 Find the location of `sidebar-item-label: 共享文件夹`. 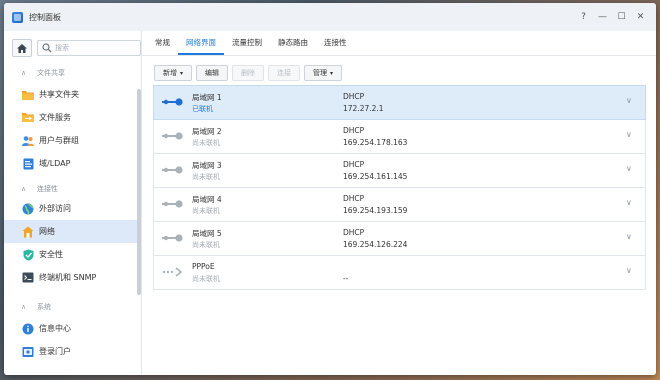

sidebar-item-label: 共享文件夹 is located at coordinates (59, 94).